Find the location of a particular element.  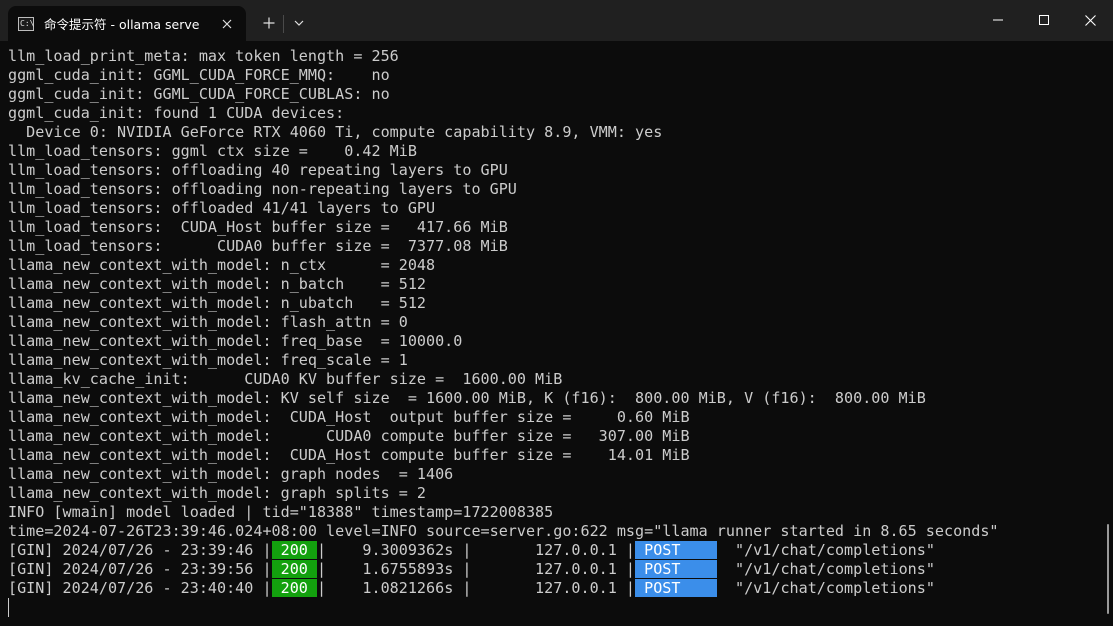

log-line: ggml_cuda_init: GGML_CUDA_FORCE_MMQ: no is located at coordinates (199, 75).